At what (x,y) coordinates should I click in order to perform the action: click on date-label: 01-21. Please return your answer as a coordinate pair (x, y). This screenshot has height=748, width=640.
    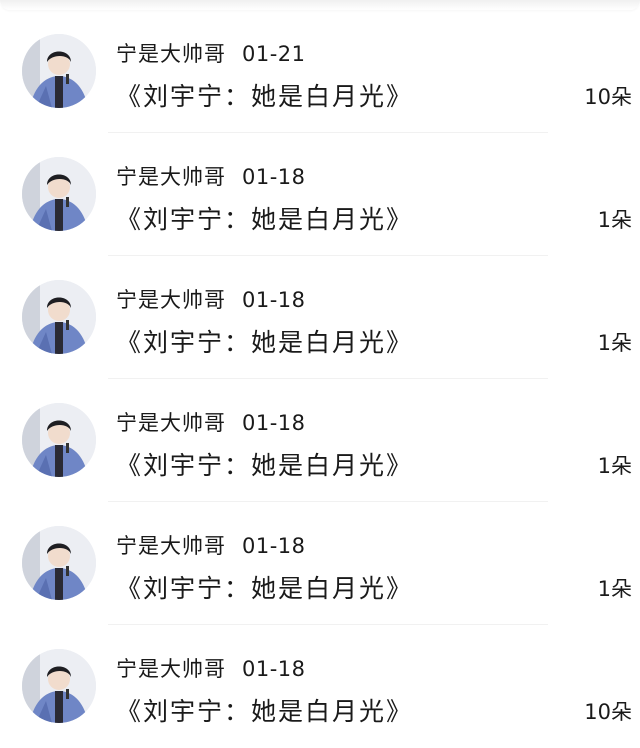
    Looking at the image, I should click on (274, 54).